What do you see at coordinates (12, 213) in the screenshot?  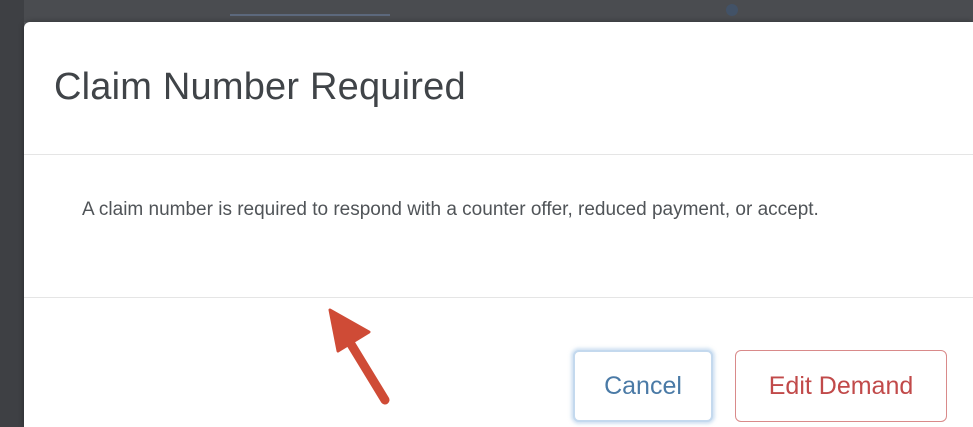 I see `backdrop-left-strip` at bounding box center [12, 213].